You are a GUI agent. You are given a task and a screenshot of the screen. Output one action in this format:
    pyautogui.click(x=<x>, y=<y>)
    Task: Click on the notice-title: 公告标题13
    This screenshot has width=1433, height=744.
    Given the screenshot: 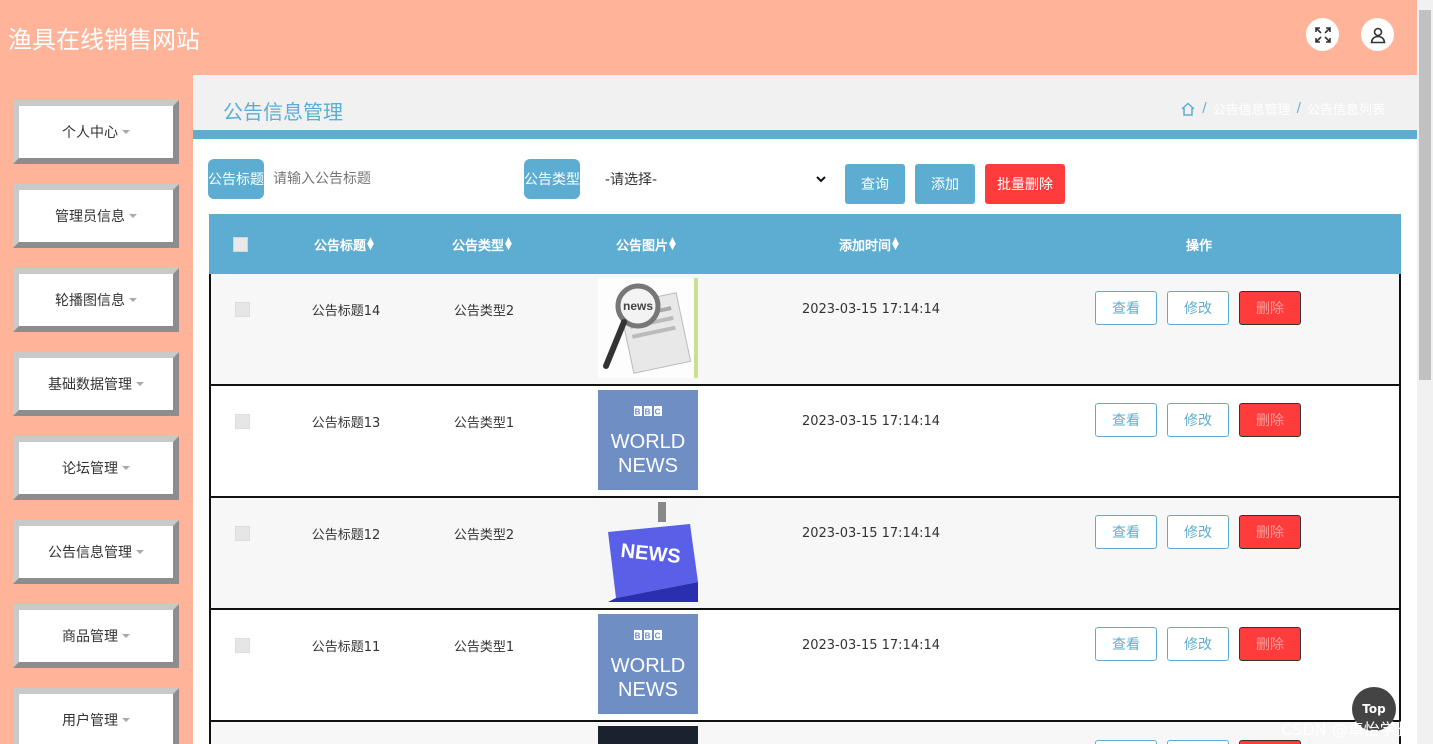 What is the action you would take?
    pyautogui.click(x=346, y=423)
    